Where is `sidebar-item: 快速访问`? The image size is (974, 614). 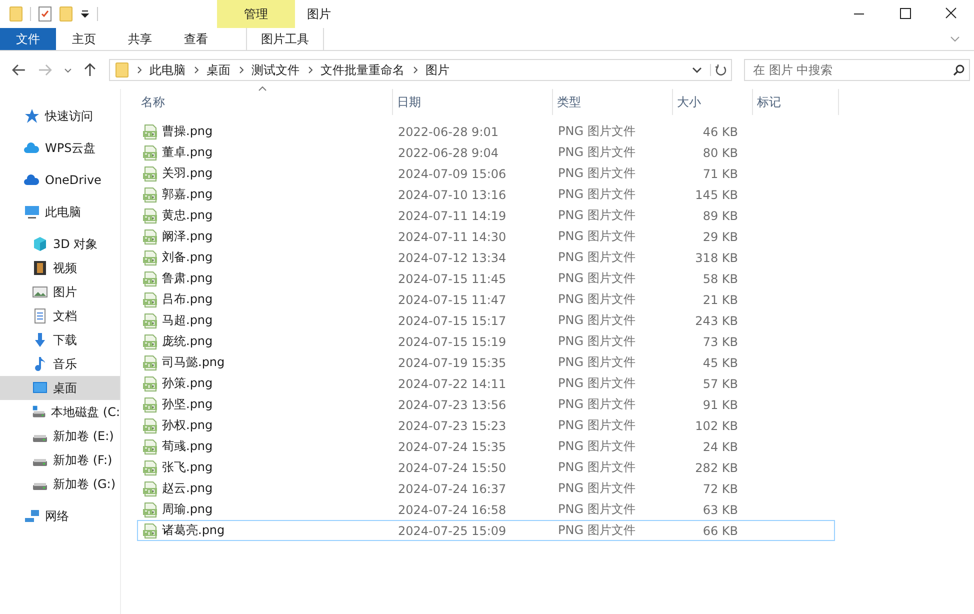
sidebar-item: 快速访问 is located at coordinates (60, 116).